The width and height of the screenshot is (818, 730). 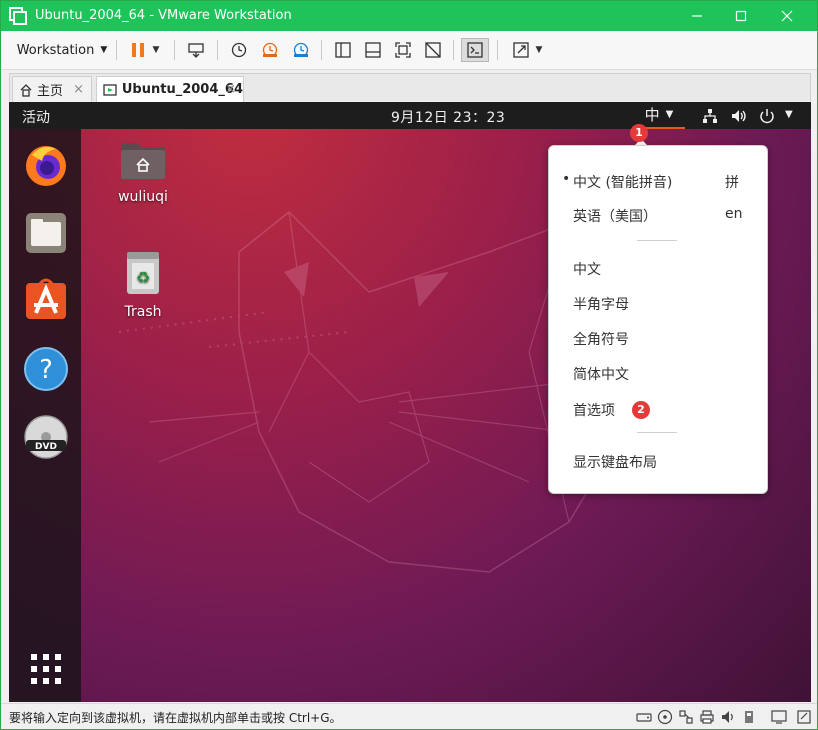 What do you see at coordinates (409, 16) in the screenshot?
I see `title-bar: Ubuntu_2004_64 - VMware Workstation` at bounding box center [409, 16].